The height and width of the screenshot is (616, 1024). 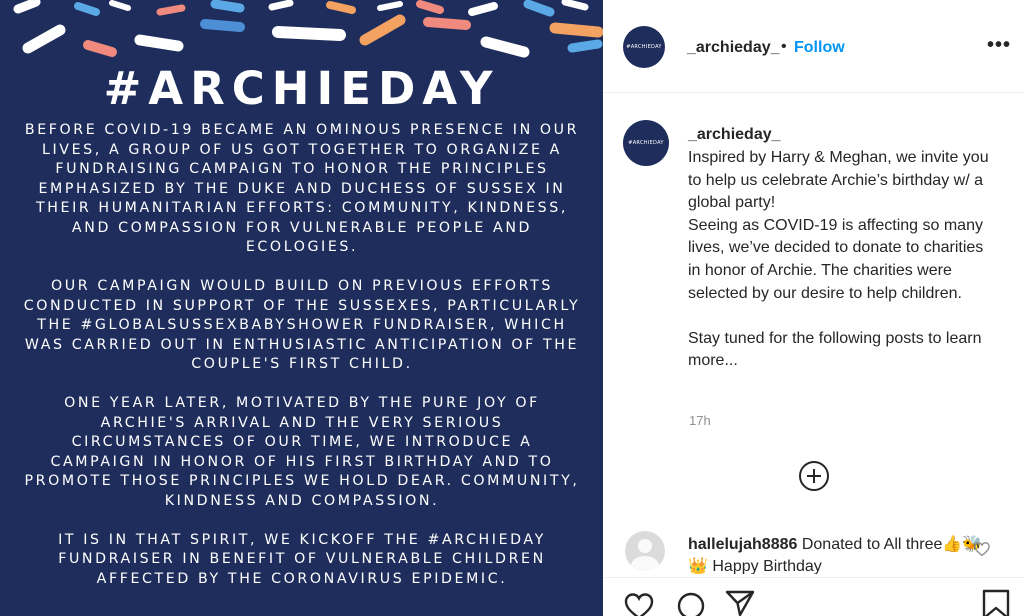 I want to click on bookmark-save-icon, so click(x=996, y=602).